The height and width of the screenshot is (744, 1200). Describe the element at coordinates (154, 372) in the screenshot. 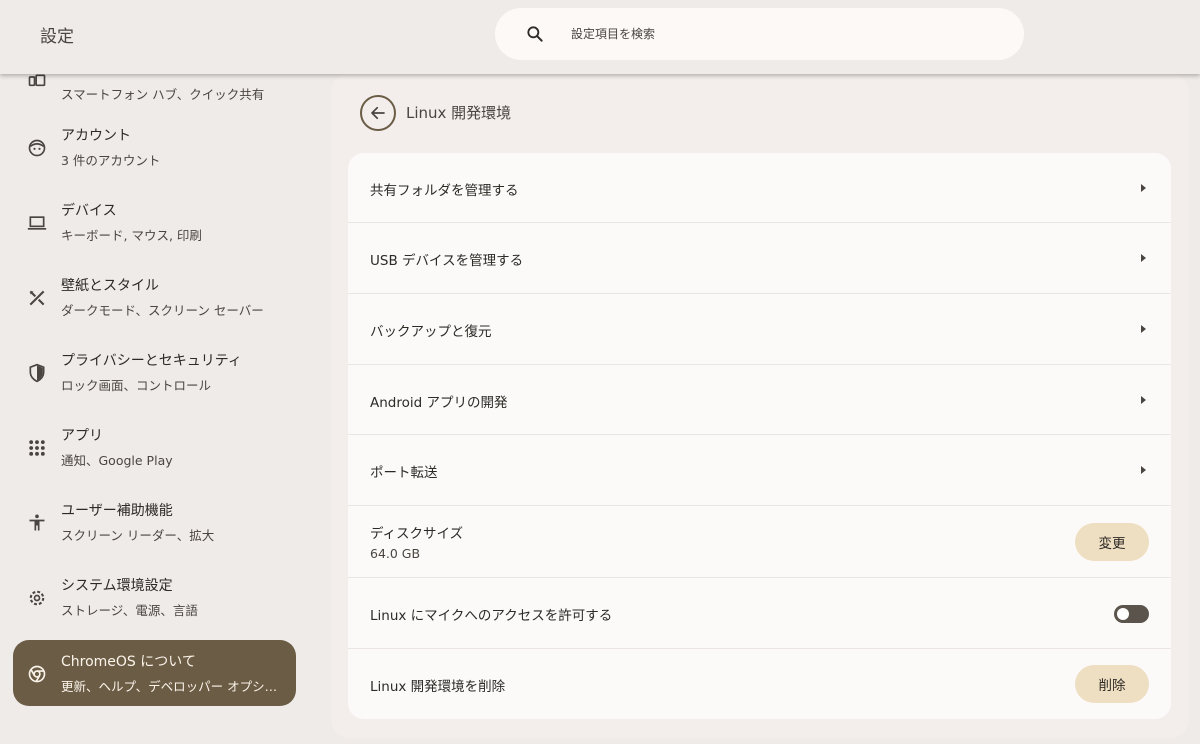

I see `sidebar-item-privacy: プライバシーとセキュリティ ロック画面、コントロール` at that location.